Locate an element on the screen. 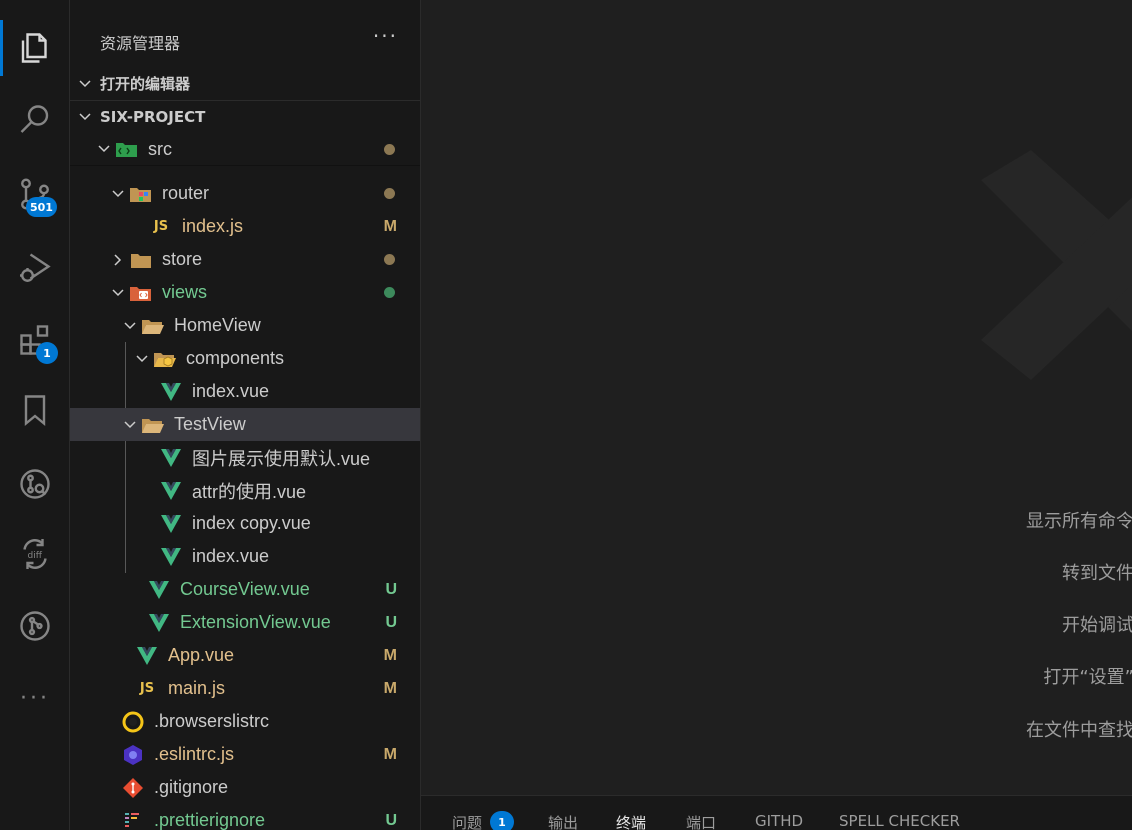 This screenshot has width=1132, height=830. diff-icon: diff is located at coordinates (35, 554).